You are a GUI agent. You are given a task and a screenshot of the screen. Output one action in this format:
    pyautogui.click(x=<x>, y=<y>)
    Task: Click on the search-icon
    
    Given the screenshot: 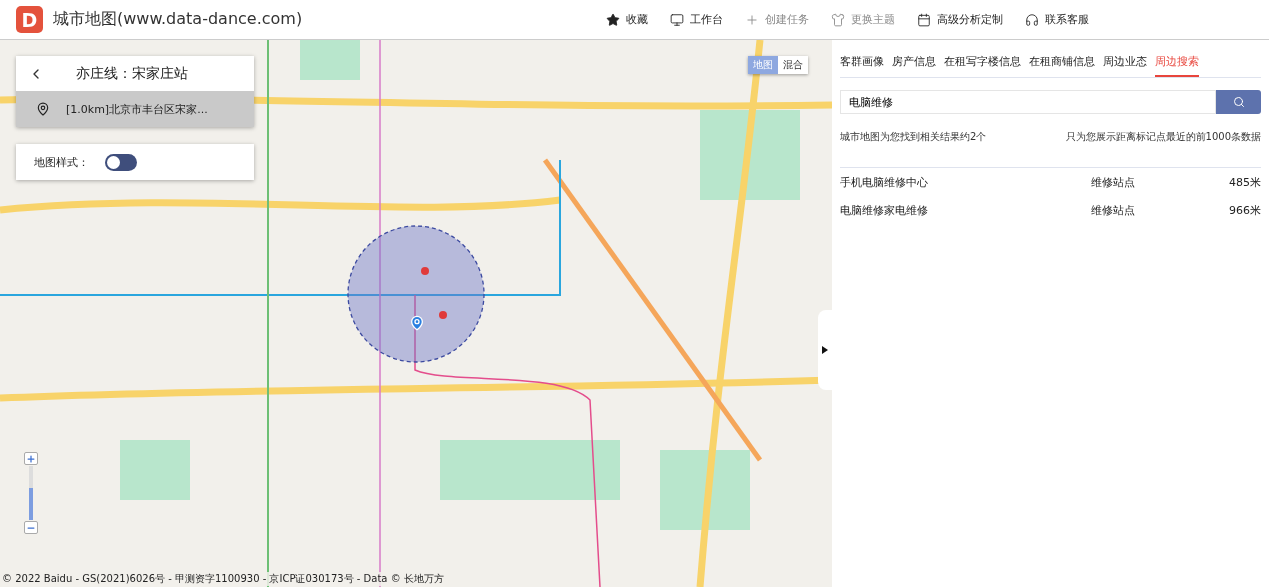 What is the action you would take?
    pyautogui.click(x=1238, y=102)
    